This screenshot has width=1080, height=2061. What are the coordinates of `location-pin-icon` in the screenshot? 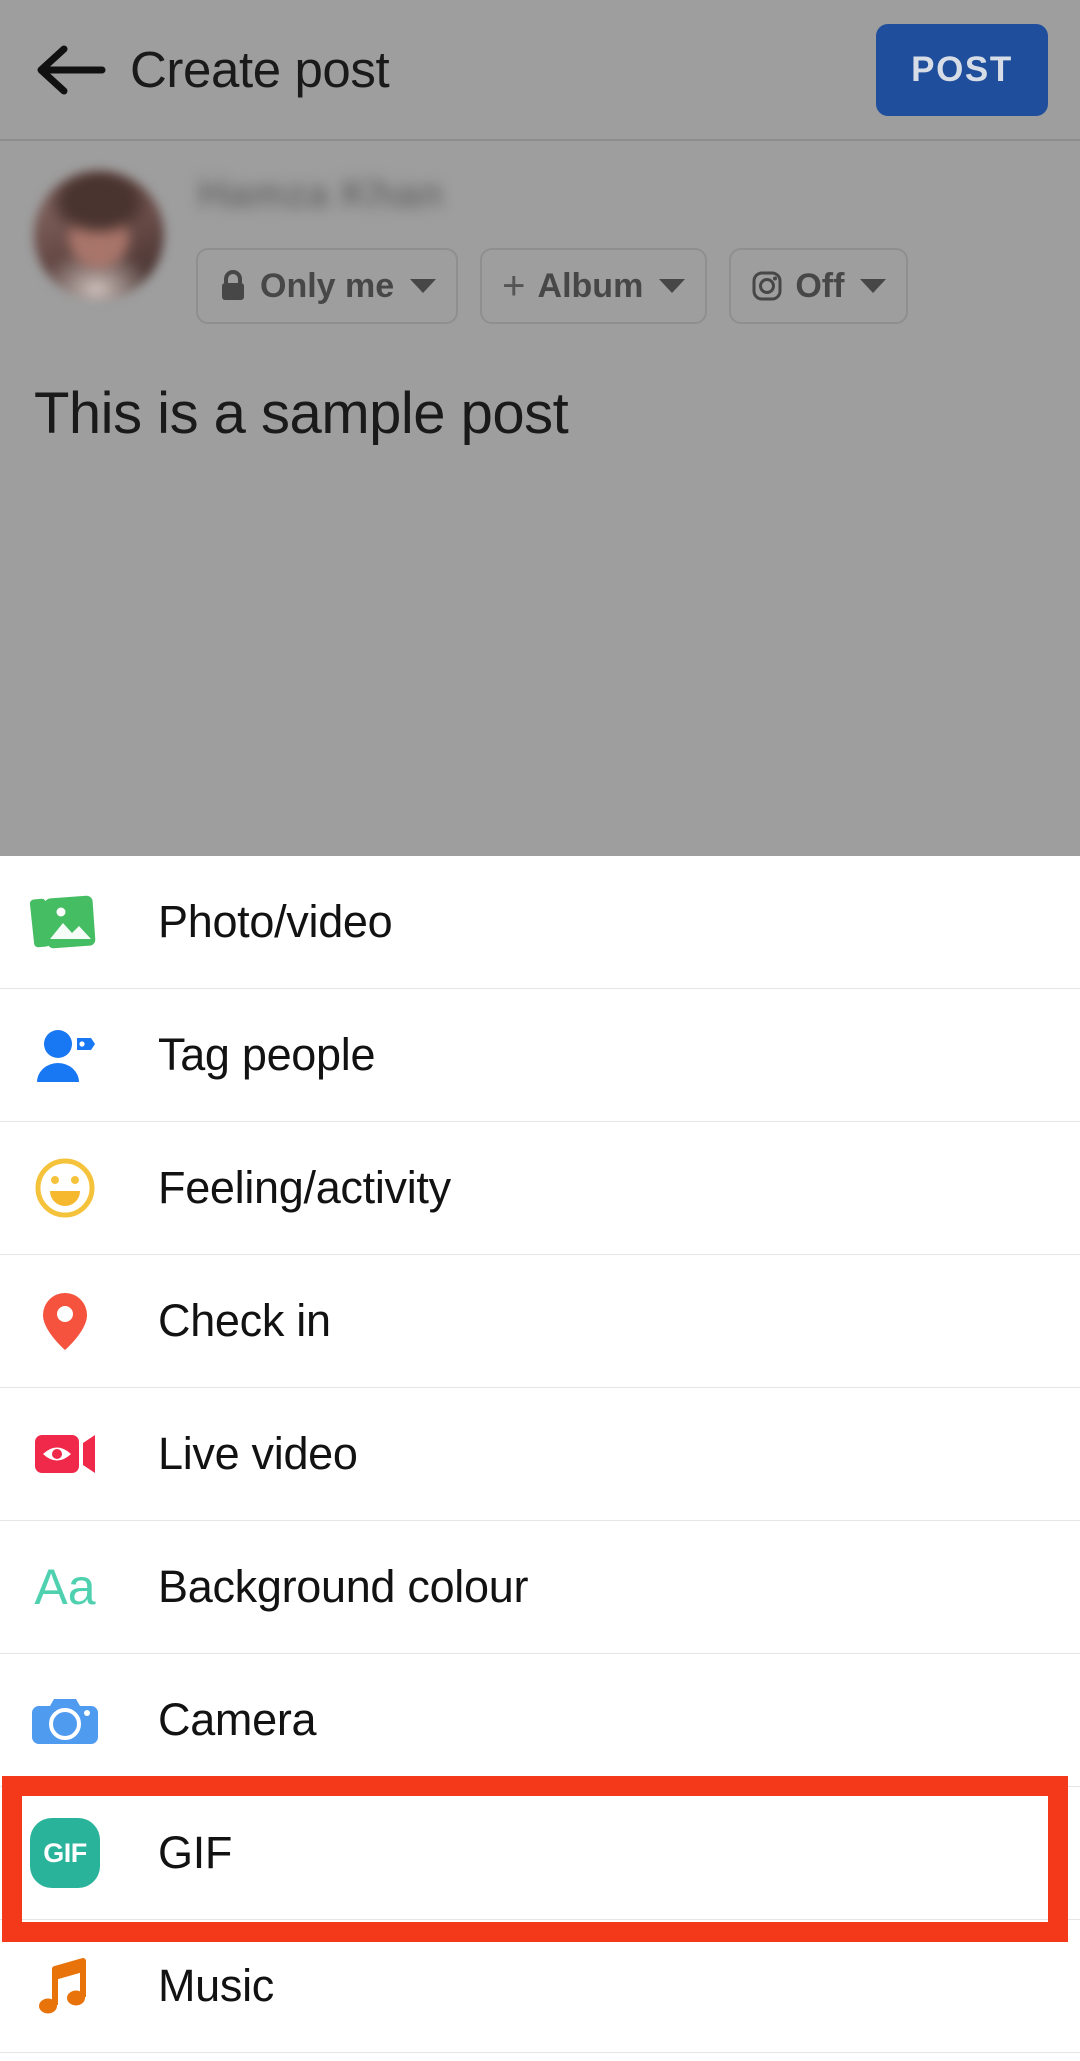 It's located at (65, 1321).